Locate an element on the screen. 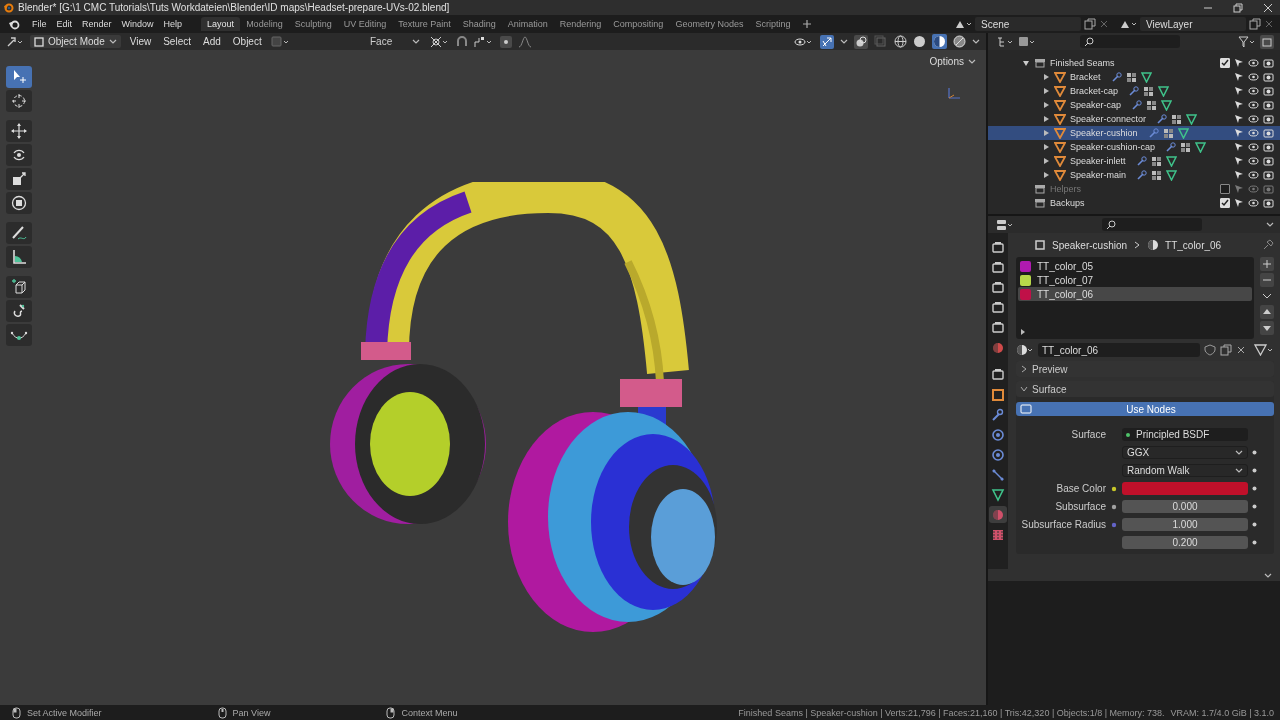 The width and height of the screenshot is (1280, 720). fake-user-icon is located at coordinates (1210, 350).